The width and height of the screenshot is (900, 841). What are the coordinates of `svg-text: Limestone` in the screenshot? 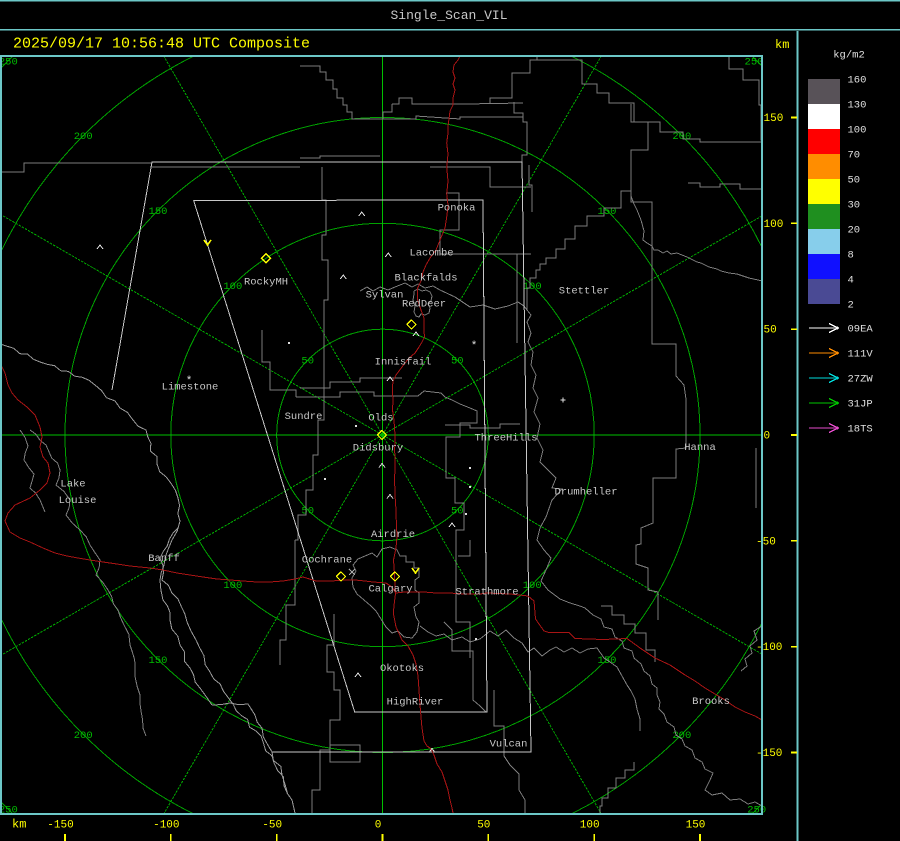 It's located at (190, 388).